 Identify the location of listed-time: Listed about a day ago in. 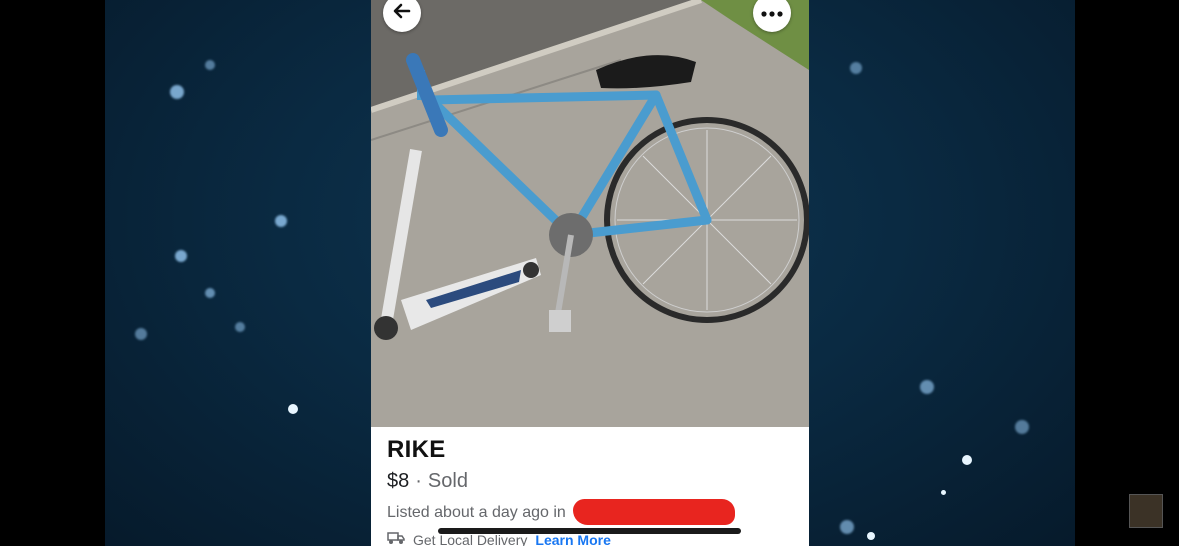
(592, 512).